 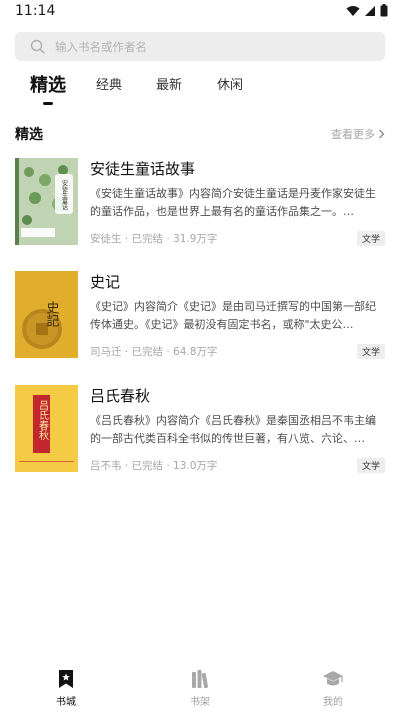 What do you see at coordinates (66, 702) in the screenshot?
I see `nav-label: 书城` at bounding box center [66, 702].